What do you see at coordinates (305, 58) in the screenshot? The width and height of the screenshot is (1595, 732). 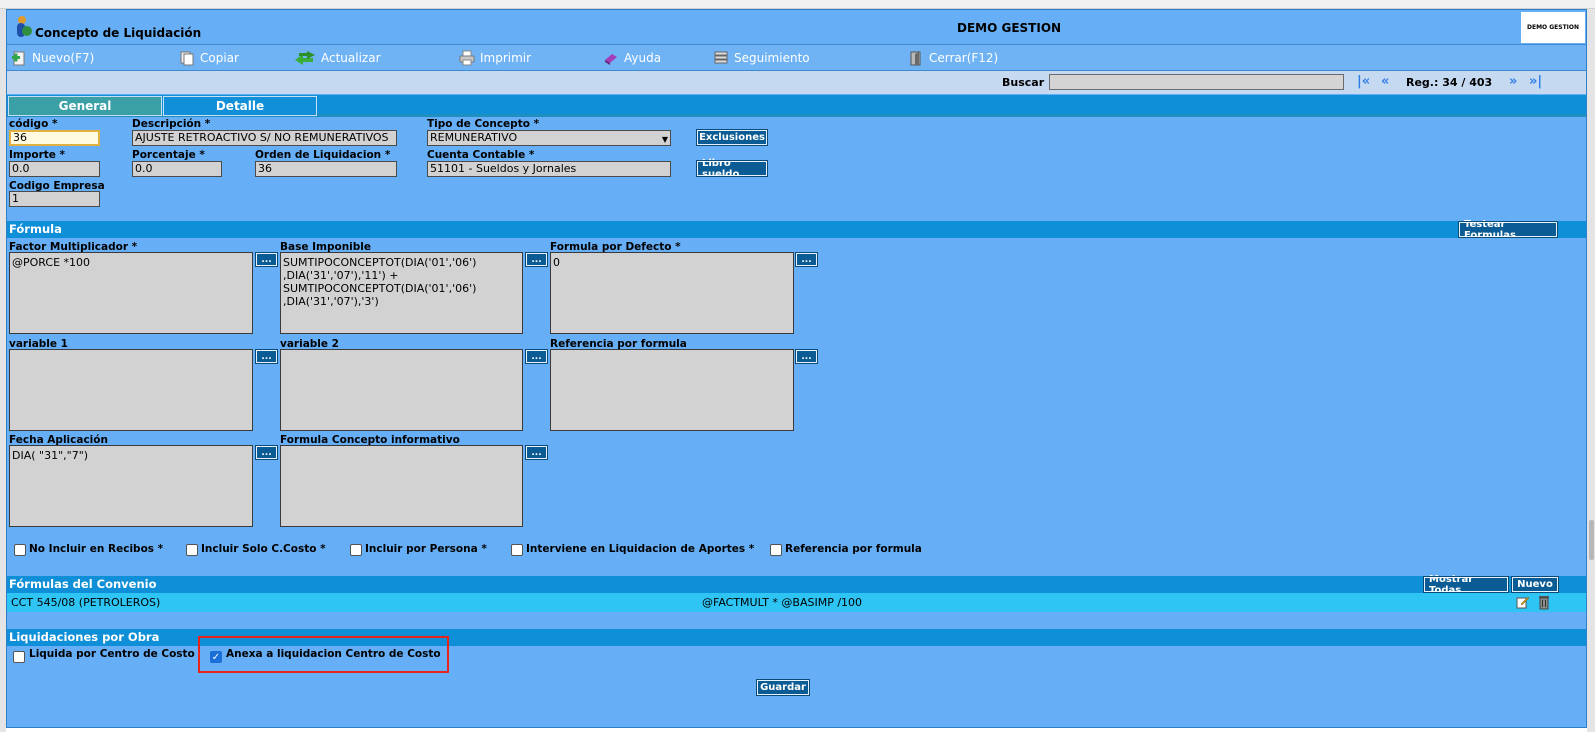 I see `refresh-icon` at bounding box center [305, 58].